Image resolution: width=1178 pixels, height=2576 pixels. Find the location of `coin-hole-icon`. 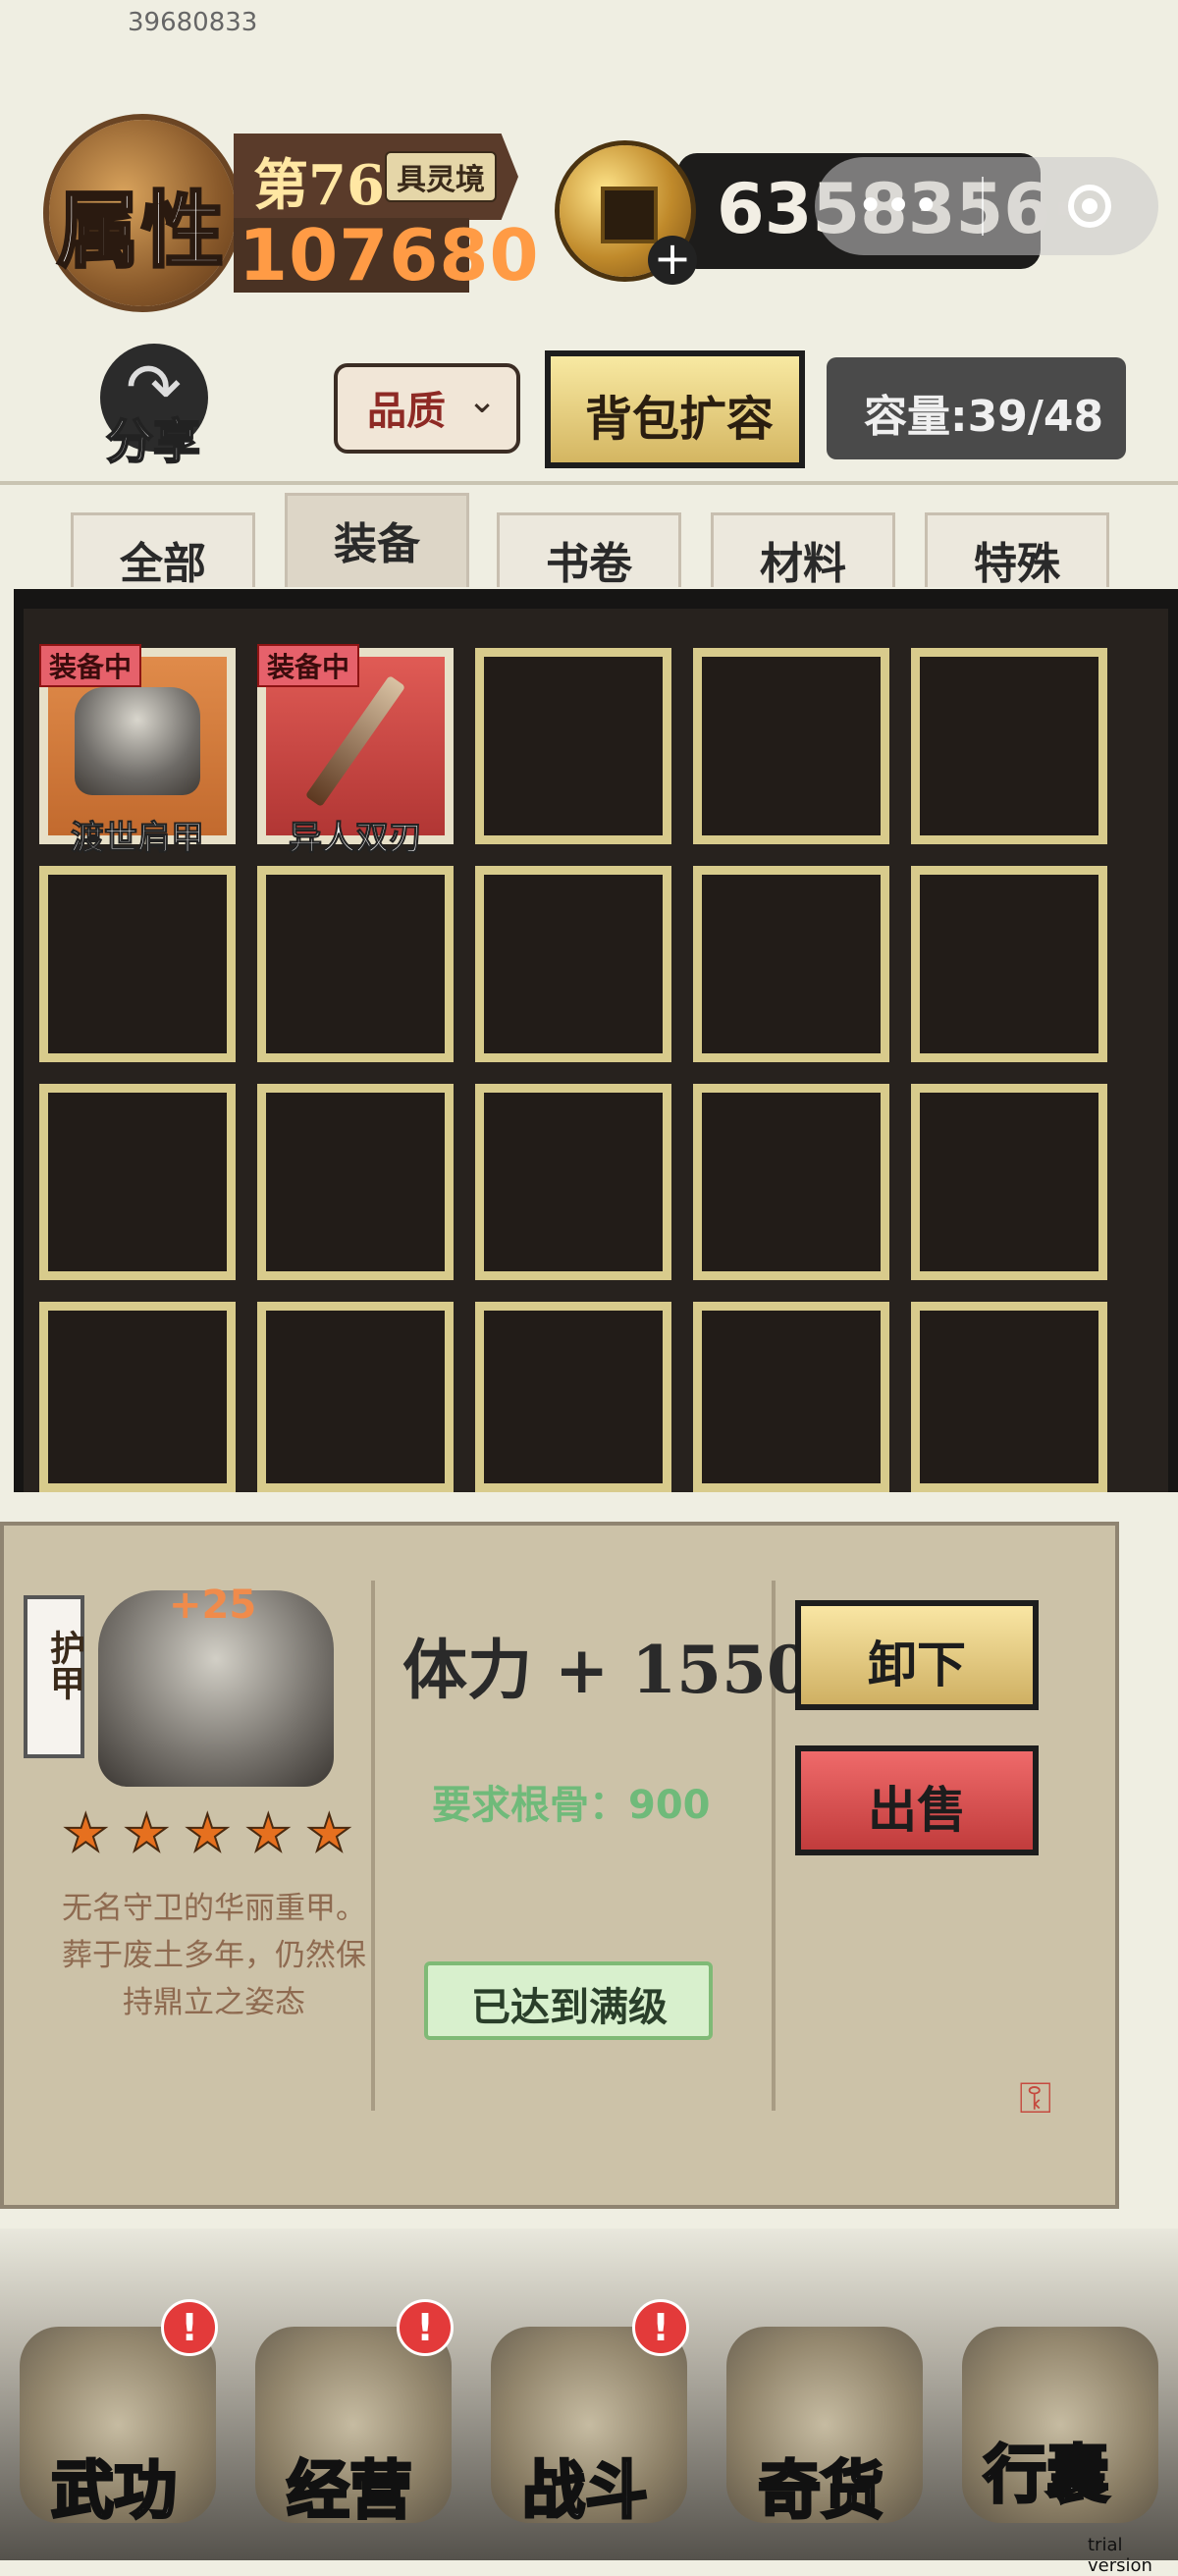

coin-hole-icon is located at coordinates (630, 215).